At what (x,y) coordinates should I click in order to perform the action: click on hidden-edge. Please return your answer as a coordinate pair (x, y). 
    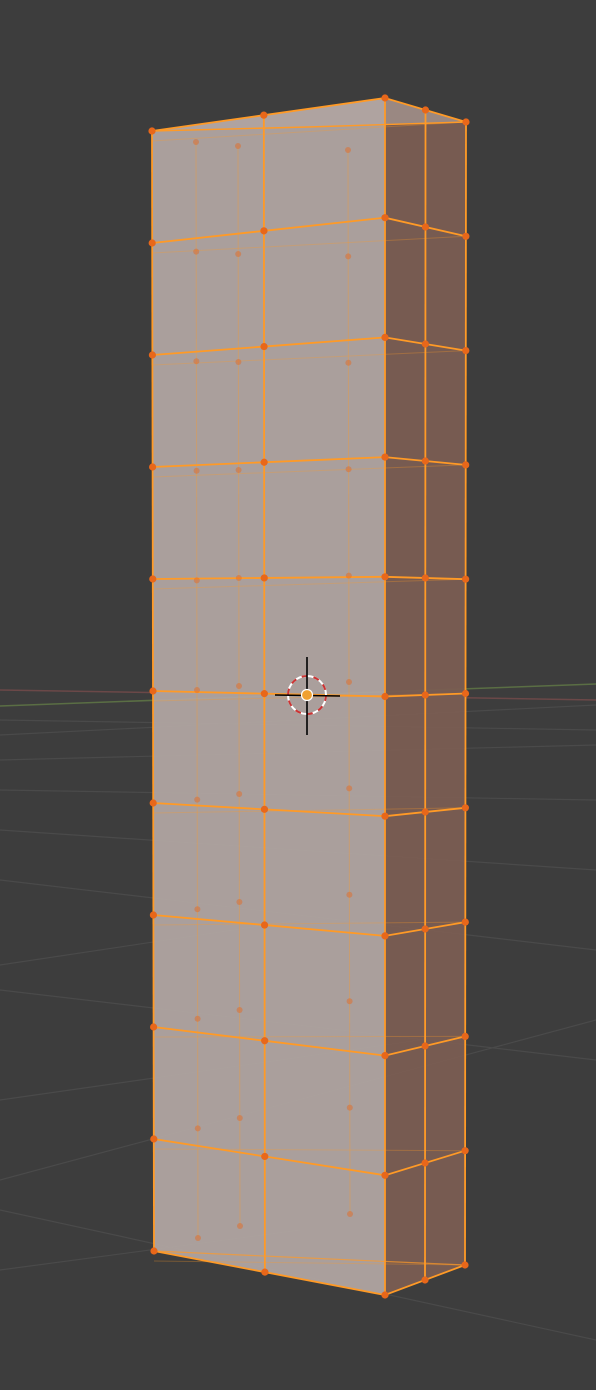
    Looking at the image, I should click on (309, 1036).